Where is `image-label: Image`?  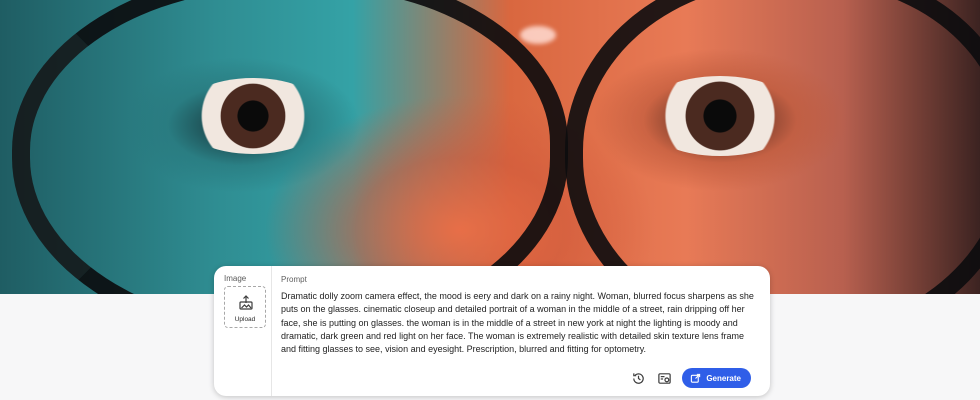 image-label: Image is located at coordinates (235, 278).